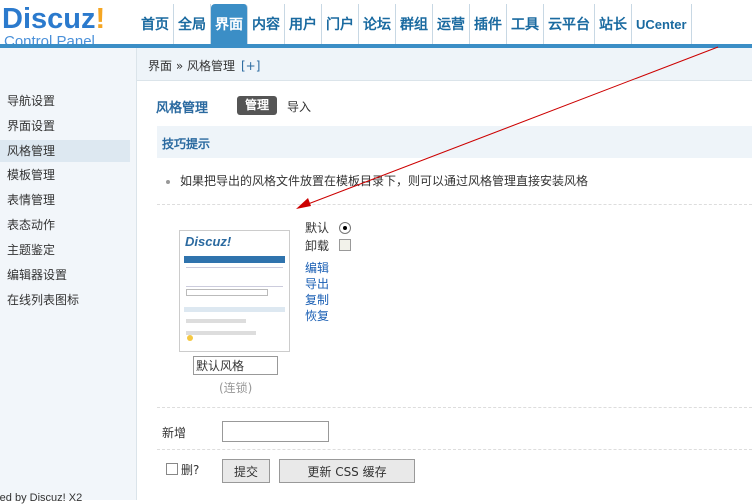 Image resolution: width=752 pixels, height=504 pixels. What do you see at coordinates (192, 24) in the screenshot?
I see `nav-global: 全局` at bounding box center [192, 24].